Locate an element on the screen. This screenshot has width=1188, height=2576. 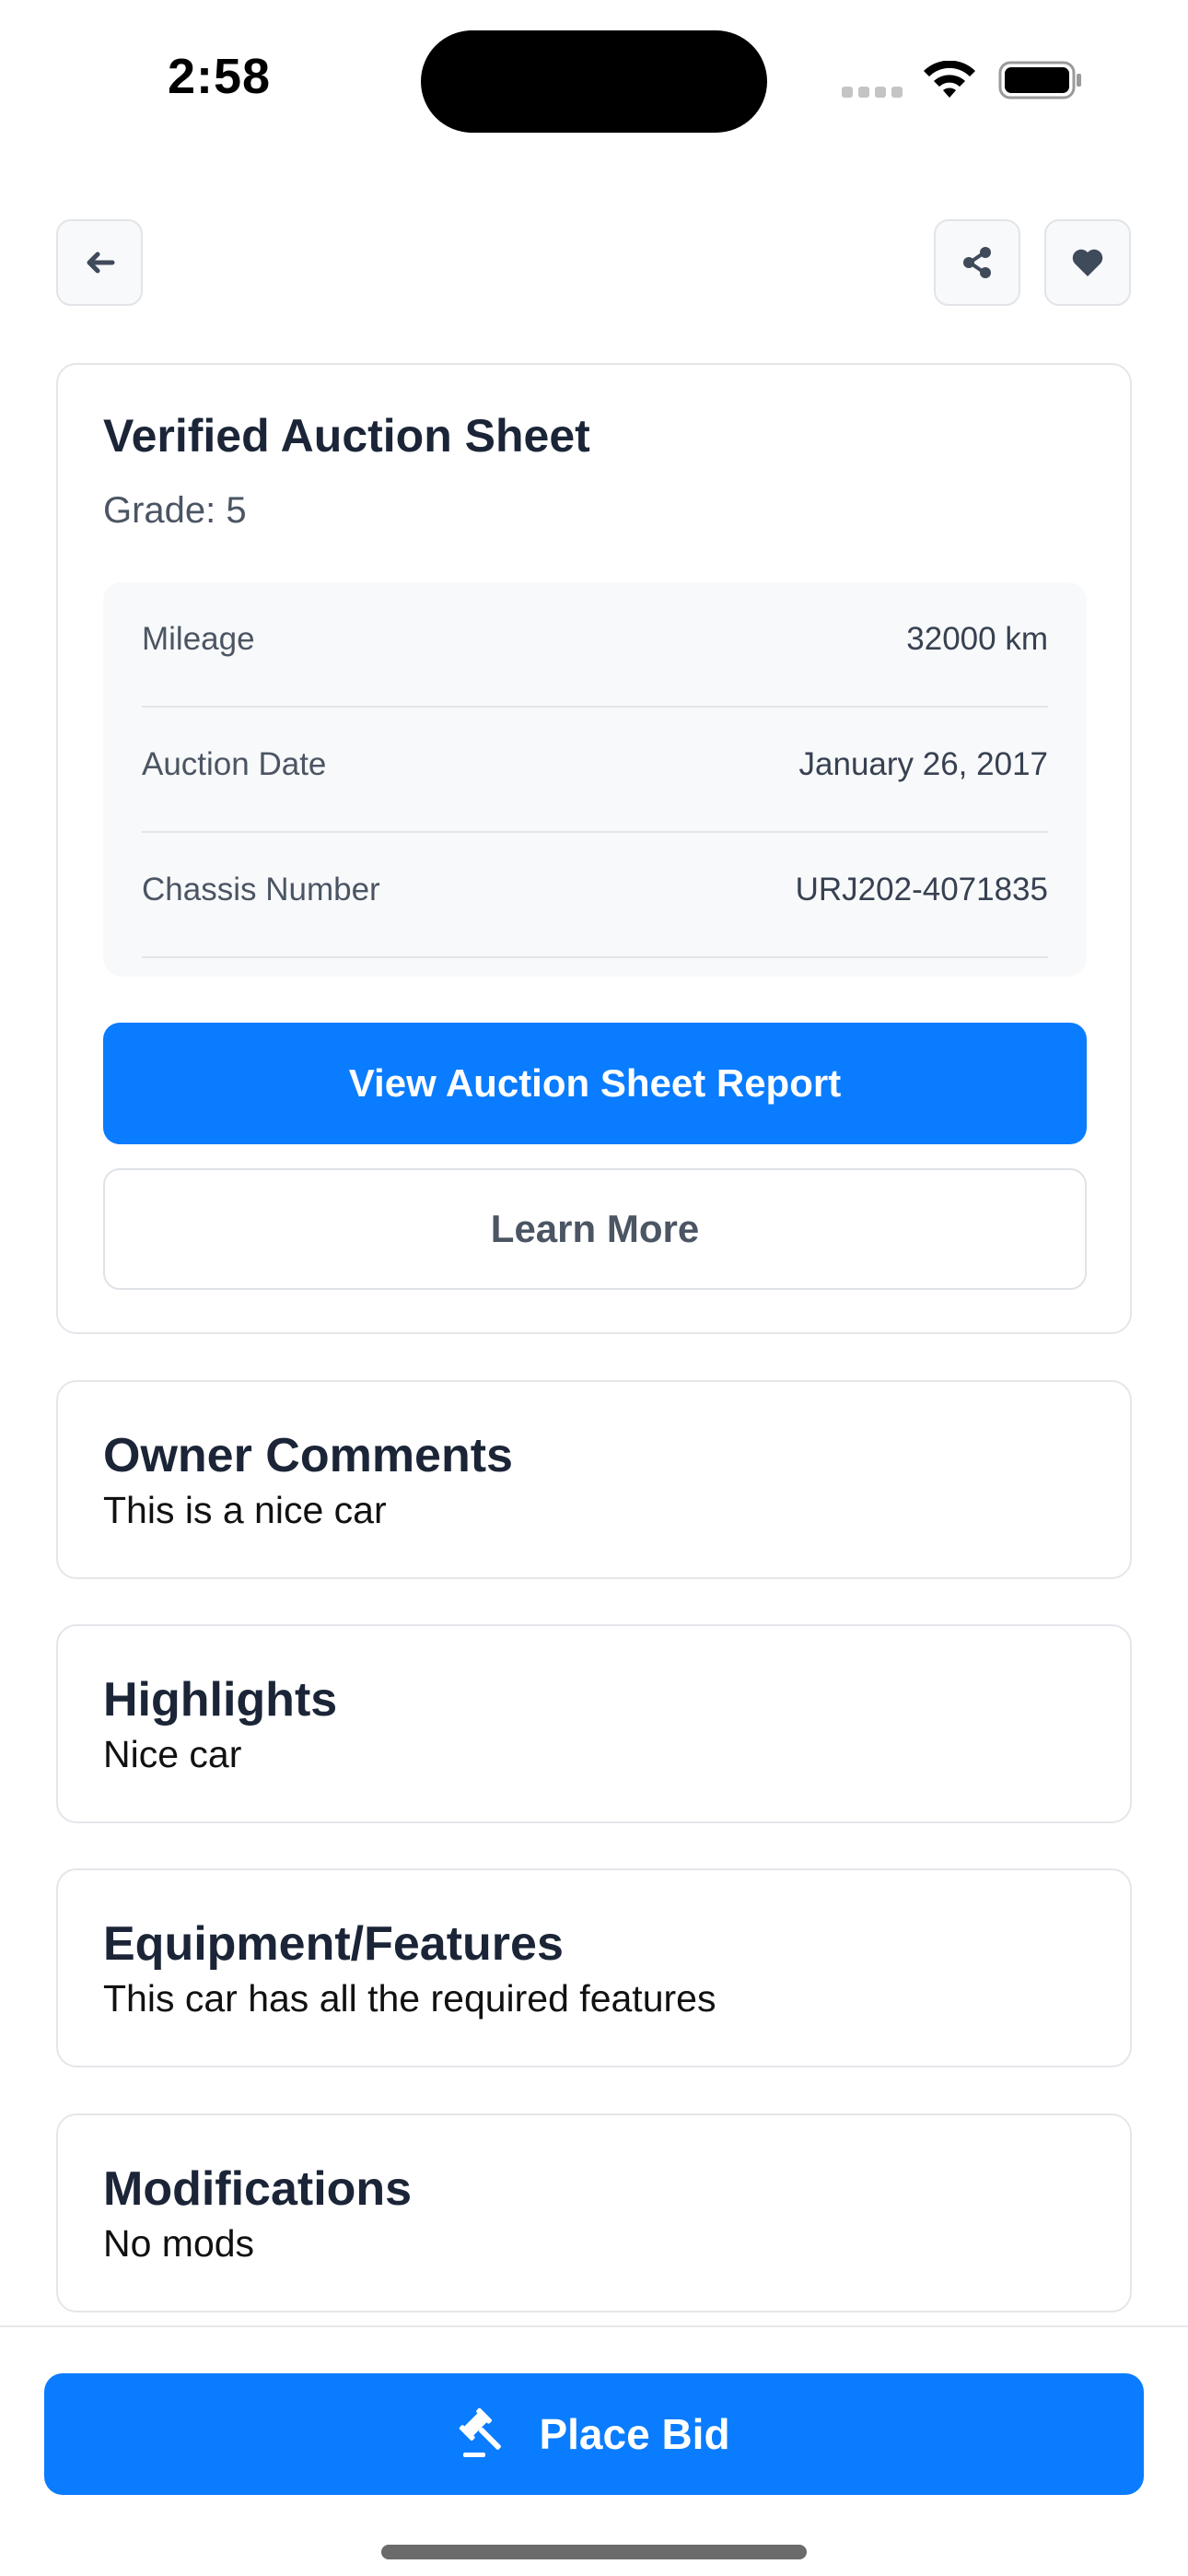
gavel-icon is located at coordinates (481, 2432).